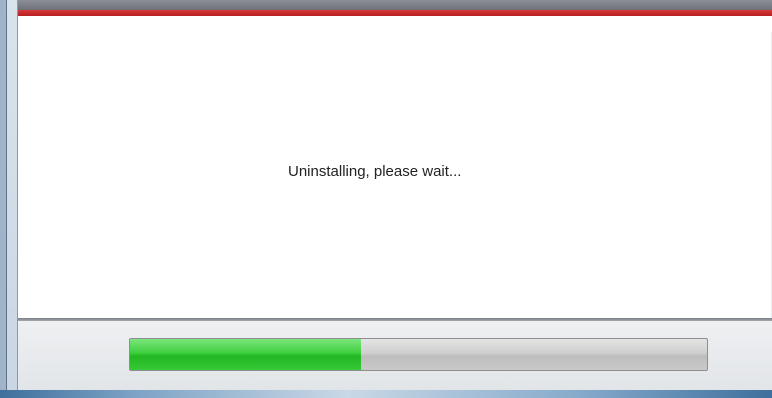  What do you see at coordinates (245, 354) in the screenshot?
I see `progress-fill` at bounding box center [245, 354].